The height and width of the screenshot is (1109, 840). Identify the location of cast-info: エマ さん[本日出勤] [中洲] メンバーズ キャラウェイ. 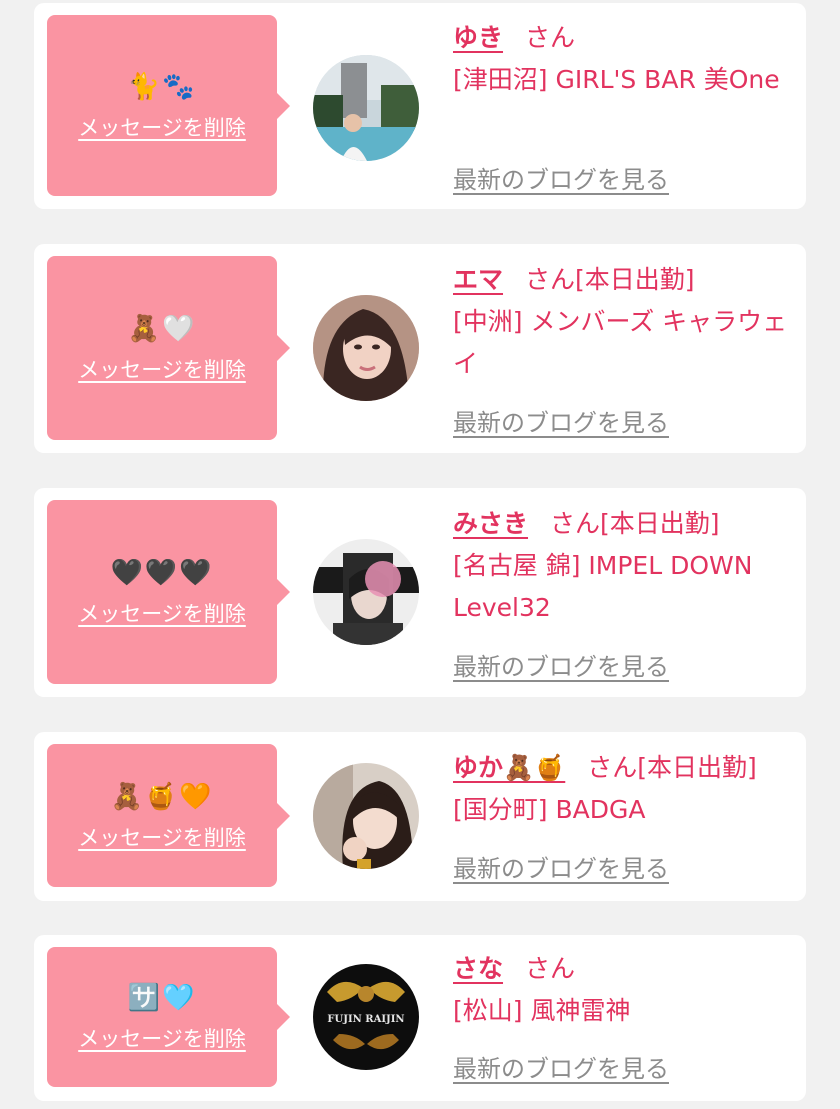
(623, 322).